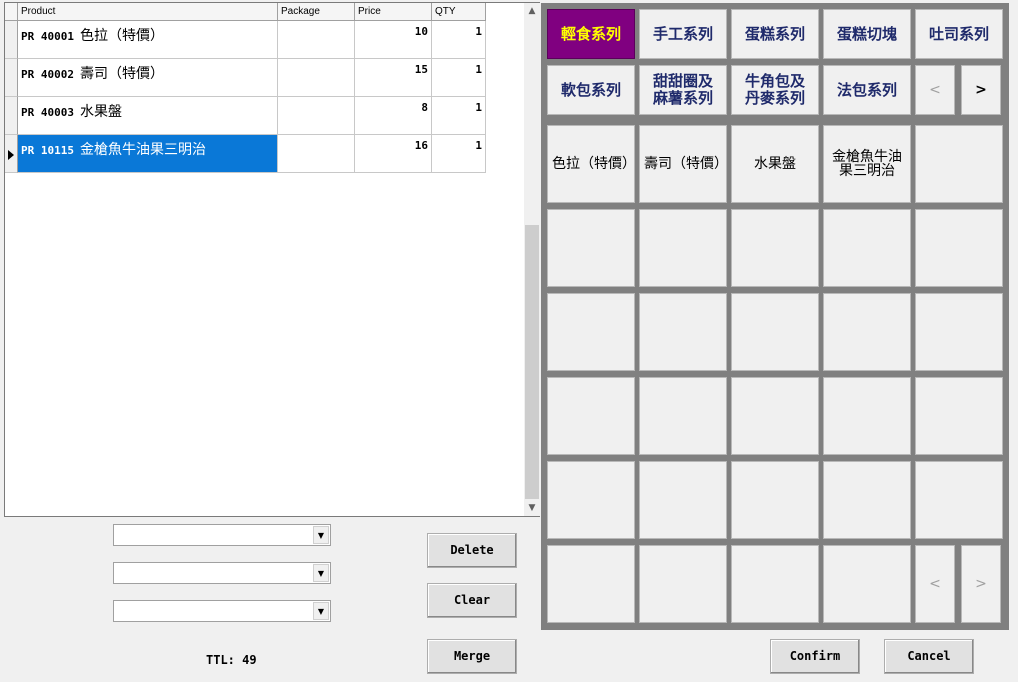 The width and height of the screenshot is (1018, 682). Describe the element at coordinates (142, 150) in the screenshot. I see `product-name: 金槍魚牛油果三明治` at that location.